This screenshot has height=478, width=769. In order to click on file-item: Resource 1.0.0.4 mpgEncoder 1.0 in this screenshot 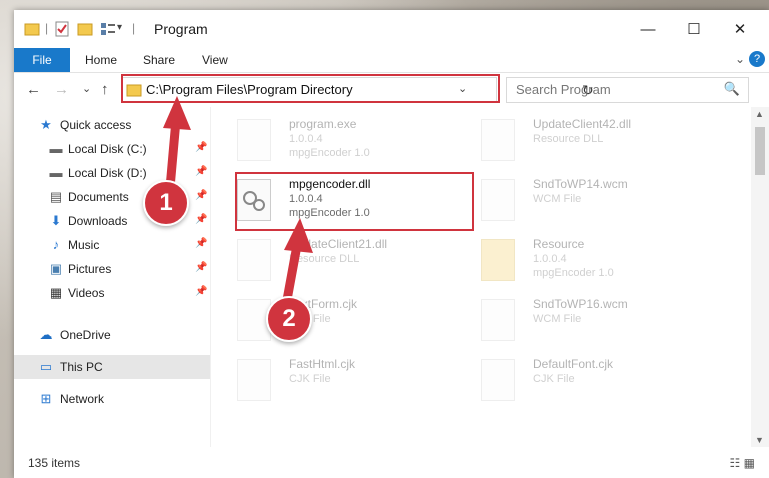, I will do `click(575, 262)`.